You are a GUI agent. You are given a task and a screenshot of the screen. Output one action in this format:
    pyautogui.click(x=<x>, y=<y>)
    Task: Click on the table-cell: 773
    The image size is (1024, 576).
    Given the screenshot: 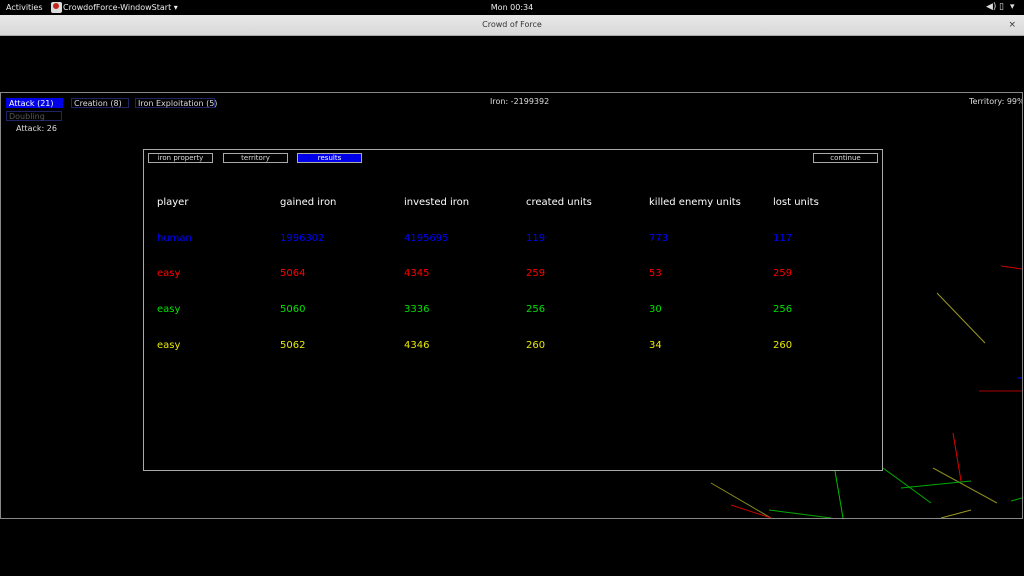 What is the action you would take?
    pyautogui.click(x=659, y=238)
    